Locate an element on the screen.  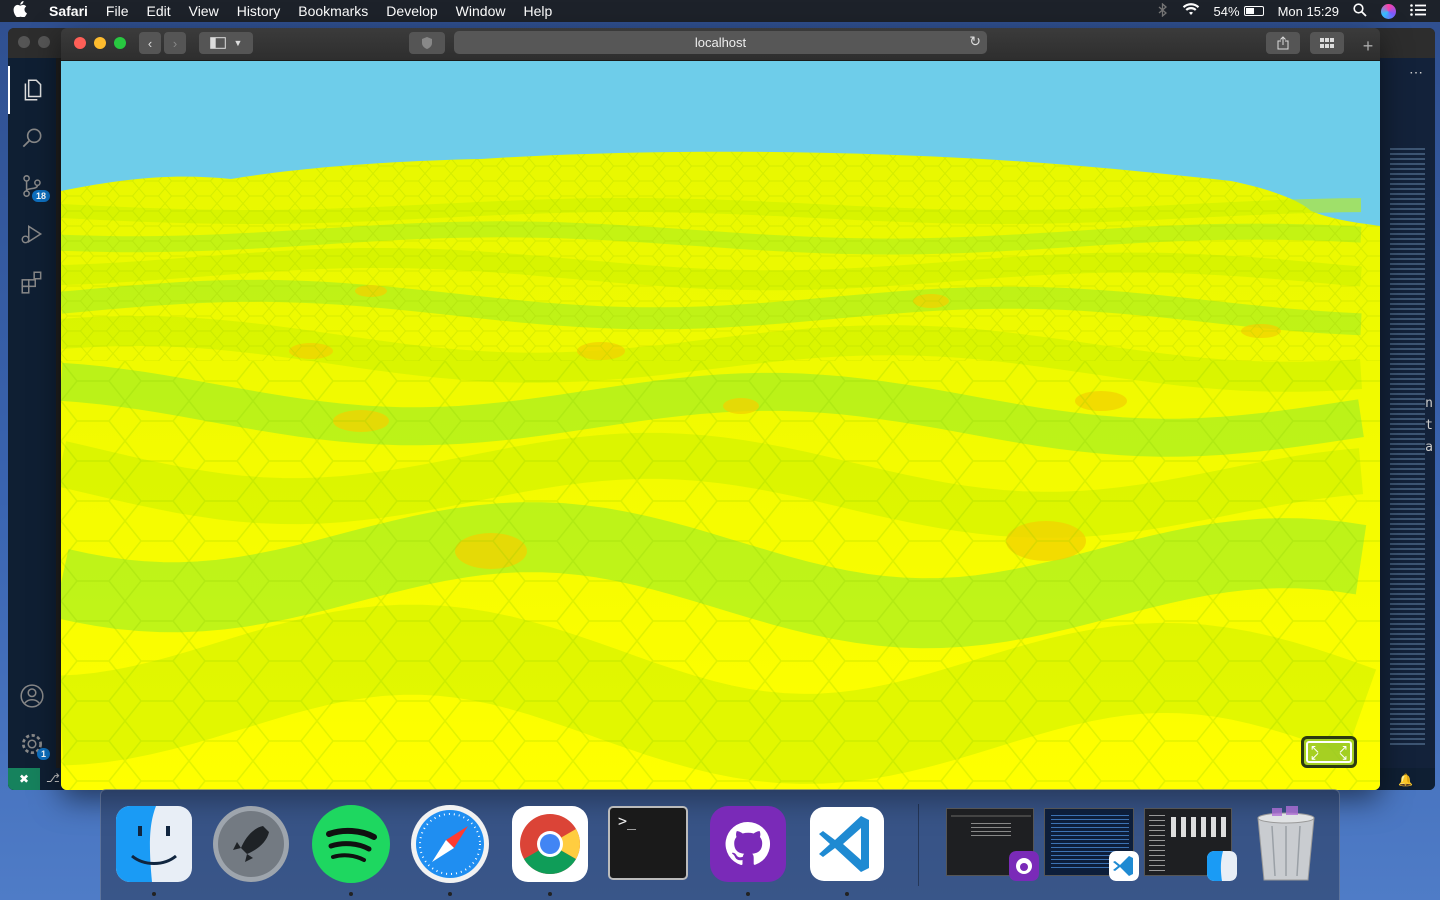
settings-gear-icon: 1 is located at coordinates (32, 744).